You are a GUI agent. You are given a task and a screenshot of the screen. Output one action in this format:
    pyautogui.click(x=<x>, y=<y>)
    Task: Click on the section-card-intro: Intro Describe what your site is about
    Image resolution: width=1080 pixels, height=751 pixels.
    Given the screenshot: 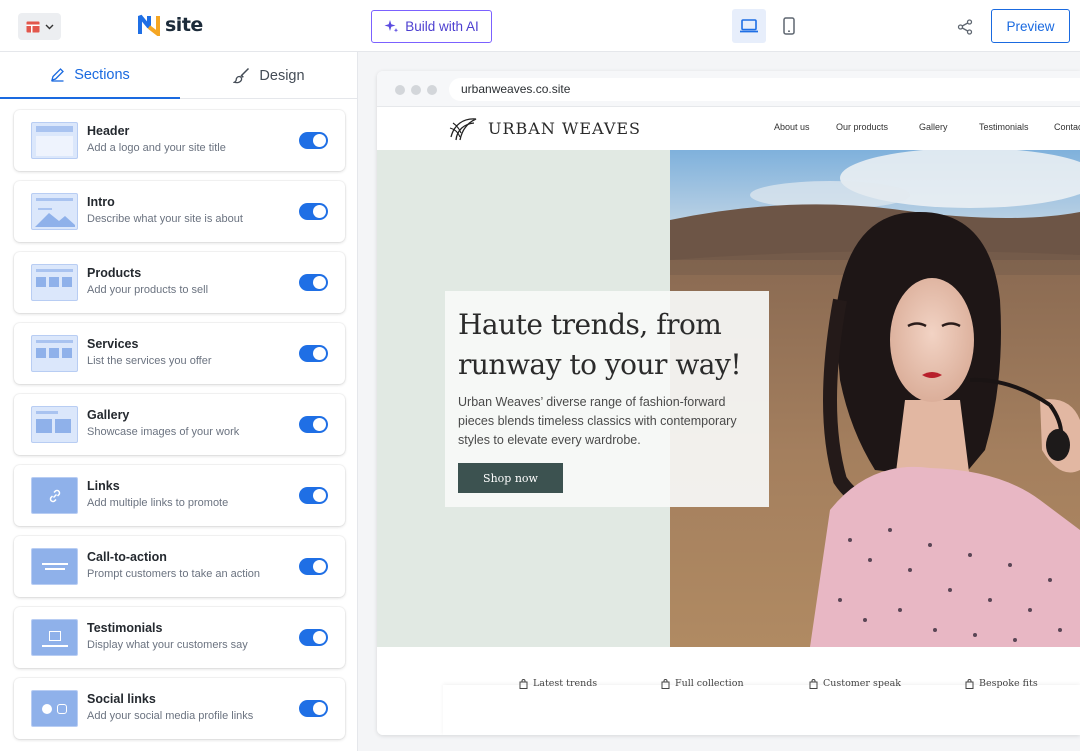 What is the action you would take?
    pyautogui.click(x=179, y=211)
    